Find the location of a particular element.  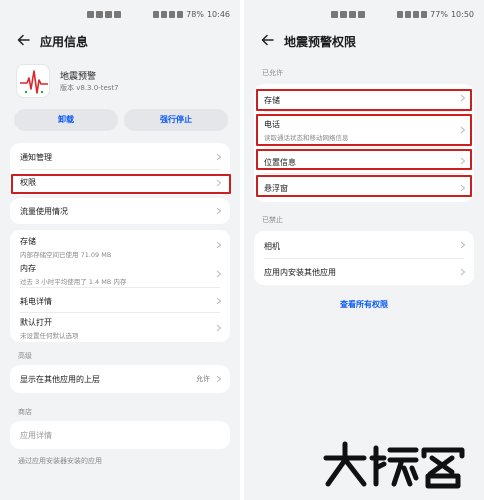

seismograph-app-icon is located at coordinates (33, 81).